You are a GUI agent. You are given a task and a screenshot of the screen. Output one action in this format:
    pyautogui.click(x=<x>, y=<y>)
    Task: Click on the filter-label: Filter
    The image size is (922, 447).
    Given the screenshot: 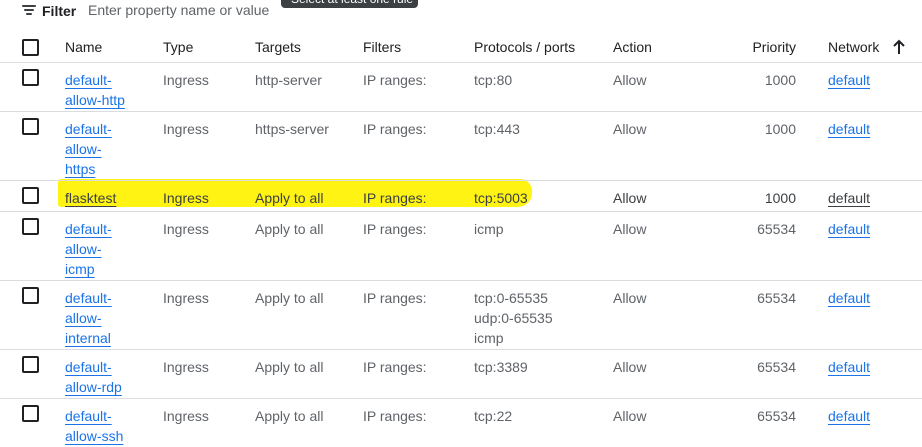 What is the action you would take?
    pyautogui.click(x=59, y=11)
    